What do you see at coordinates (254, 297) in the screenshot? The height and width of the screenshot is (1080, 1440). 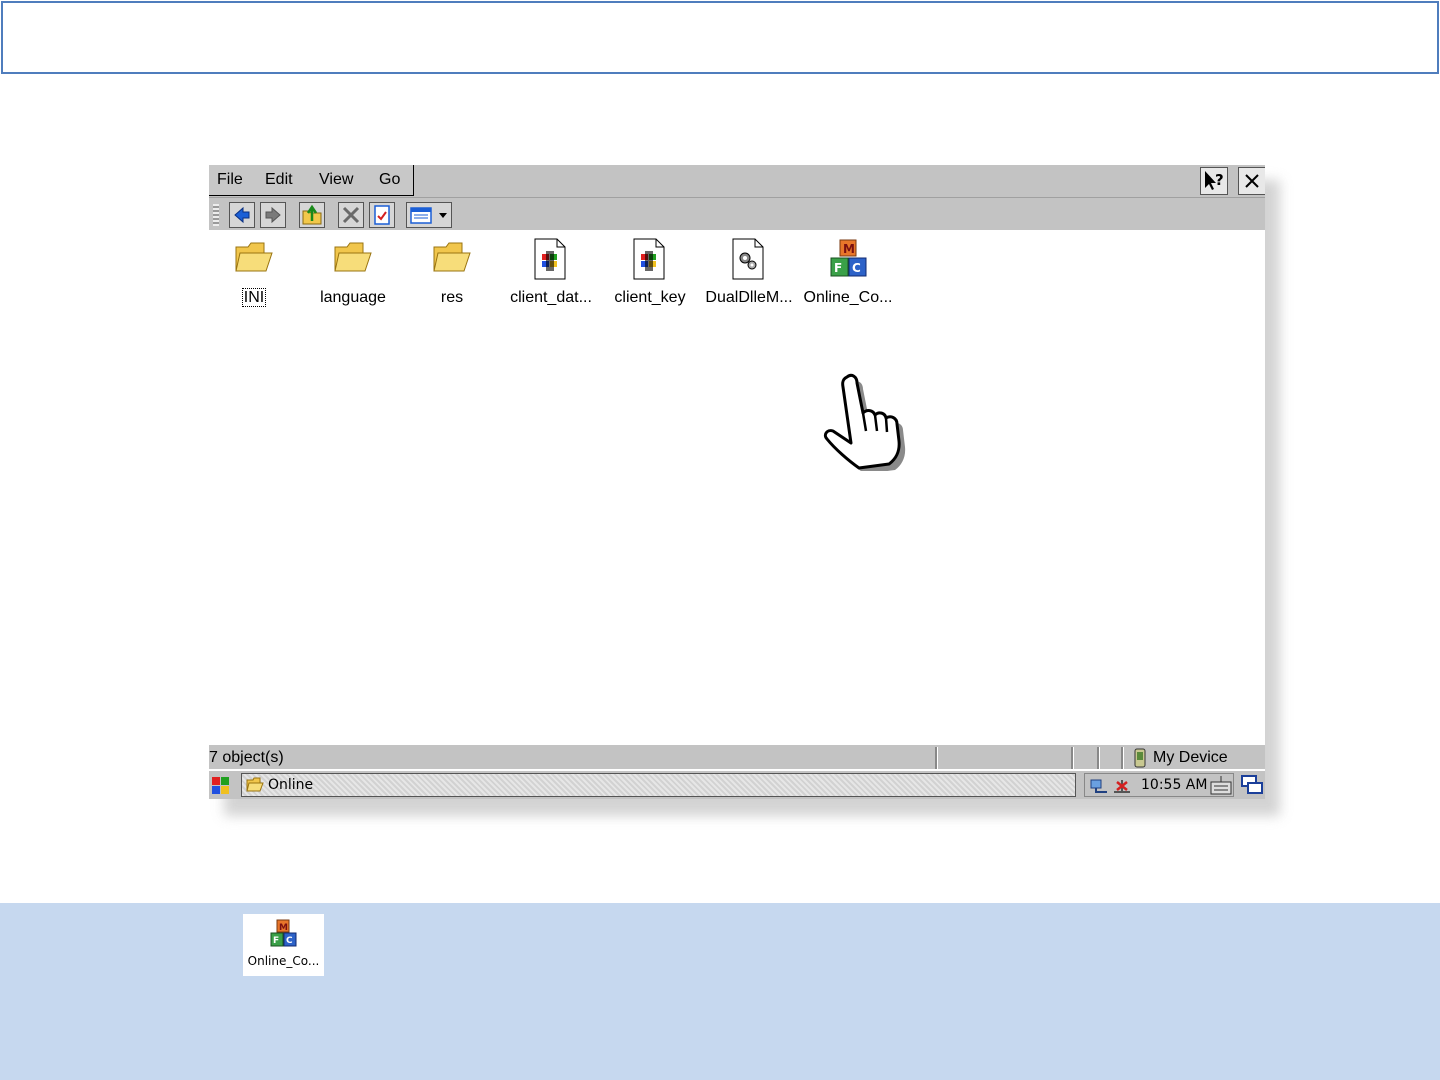 I see `file-name: INI` at bounding box center [254, 297].